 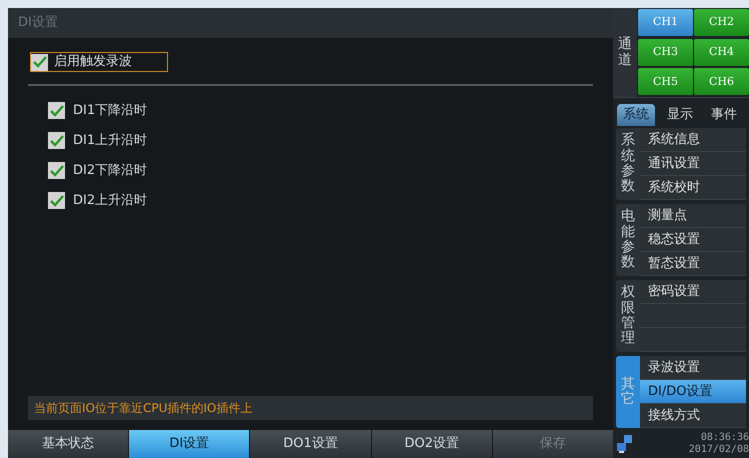 I want to click on window-title: DI设置, so click(x=38, y=23).